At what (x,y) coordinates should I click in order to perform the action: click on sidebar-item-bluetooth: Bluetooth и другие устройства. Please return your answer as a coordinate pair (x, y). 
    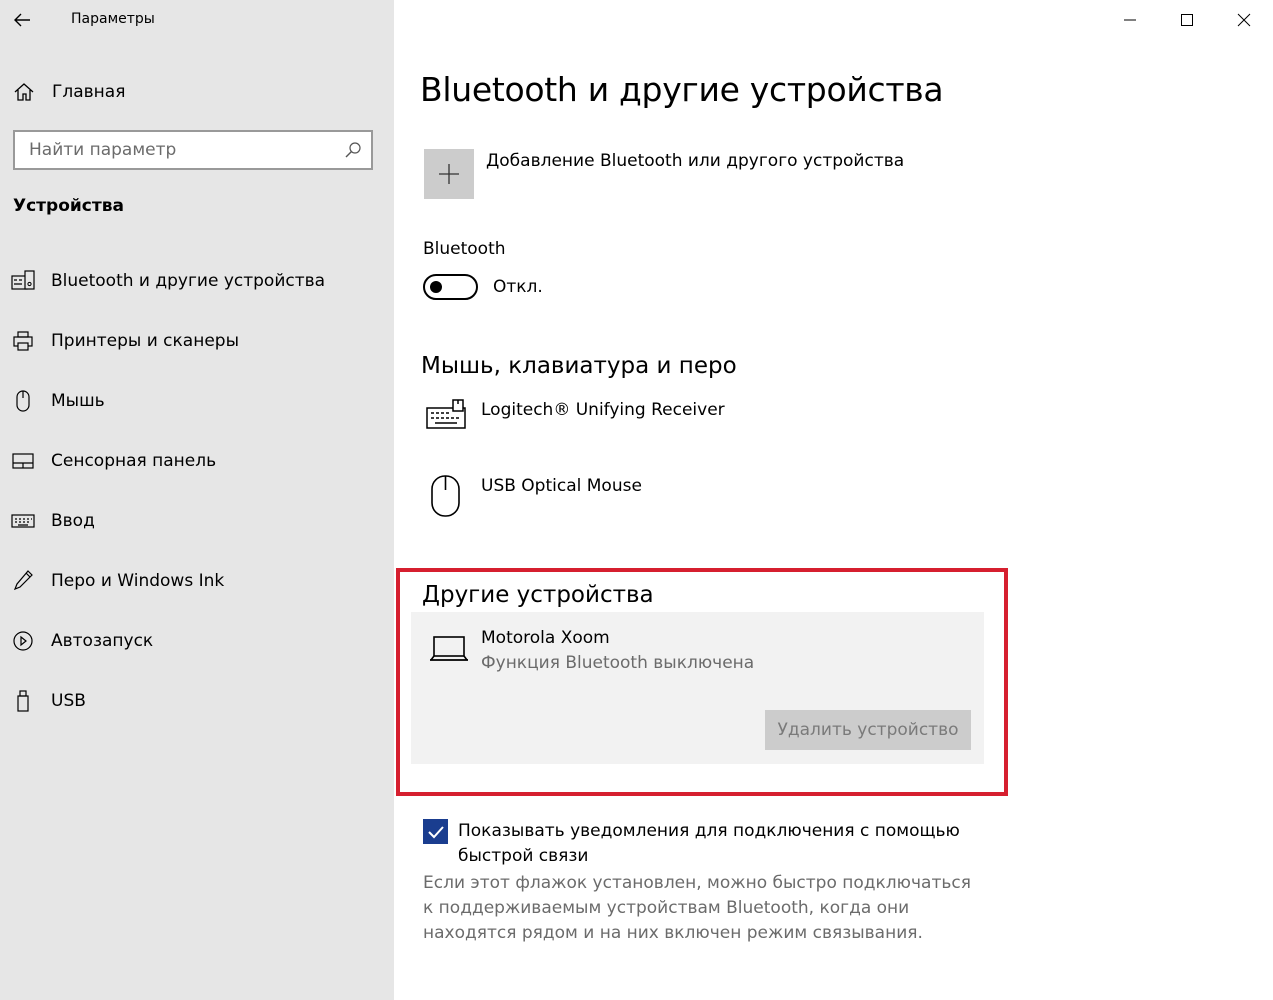
    Looking at the image, I should click on (167, 281).